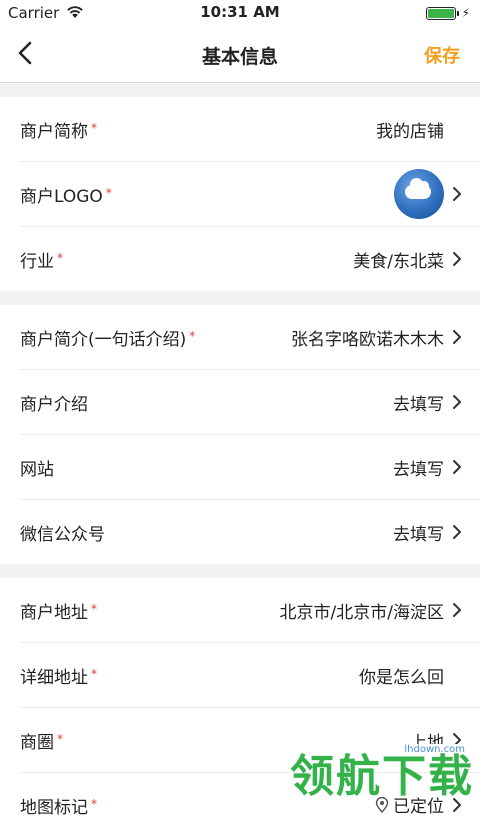 This screenshot has width=480, height=837. Describe the element at coordinates (239, 57) in the screenshot. I see `page-title: 基本信息` at that location.